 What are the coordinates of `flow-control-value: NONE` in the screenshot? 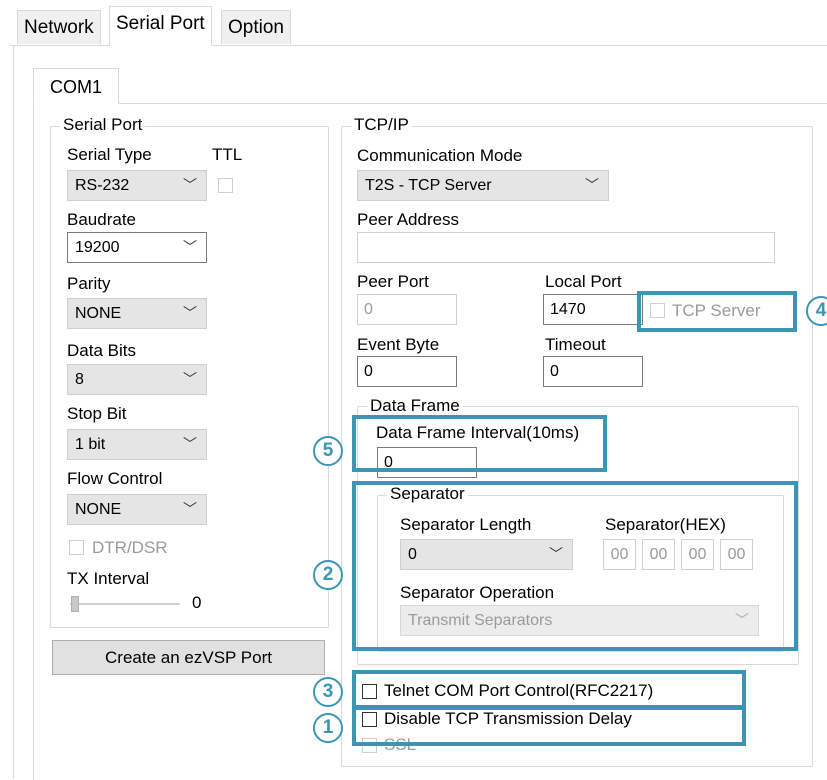 It's located at (98, 509).